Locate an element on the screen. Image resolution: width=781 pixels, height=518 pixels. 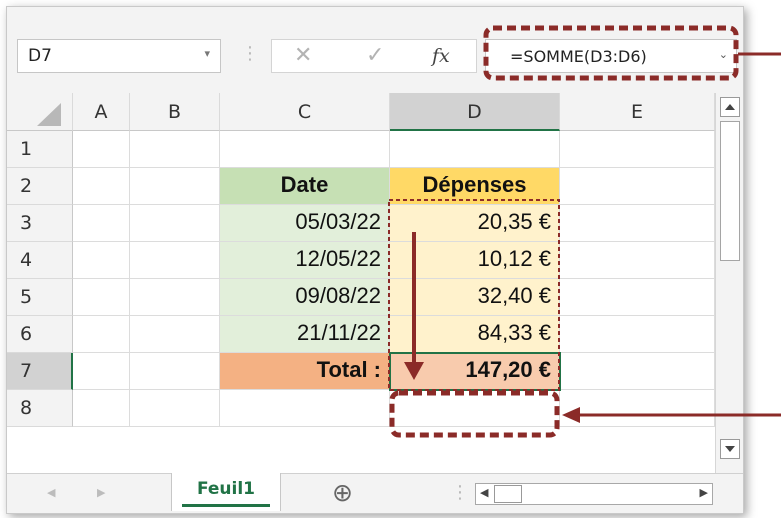
cell-c4: 12/05/22 is located at coordinates (305, 260).